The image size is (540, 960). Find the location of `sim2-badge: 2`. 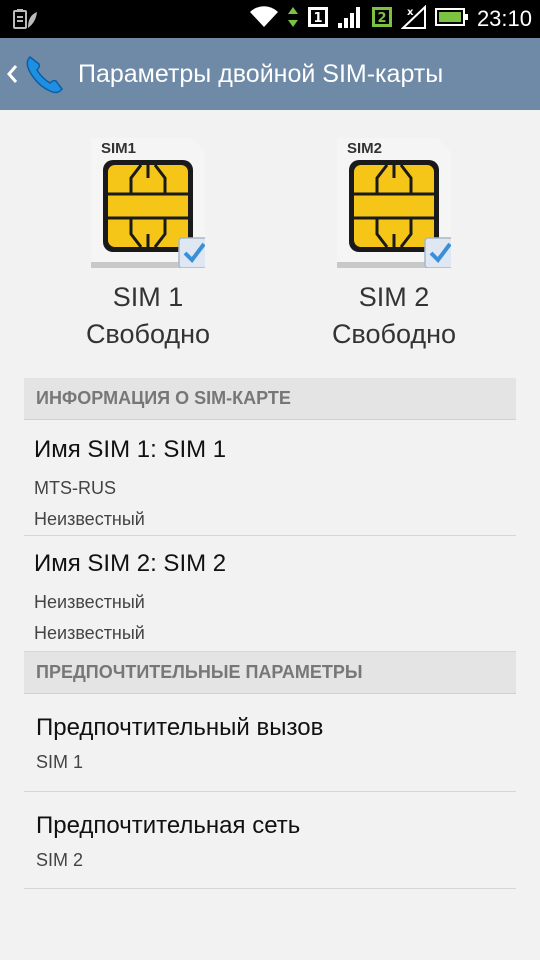

sim2-badge: 2 is located at coordinates (382, 19).